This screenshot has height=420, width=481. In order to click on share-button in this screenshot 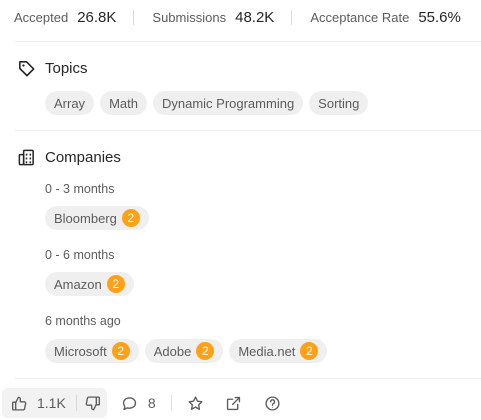, I will do `click(233, 403)`.